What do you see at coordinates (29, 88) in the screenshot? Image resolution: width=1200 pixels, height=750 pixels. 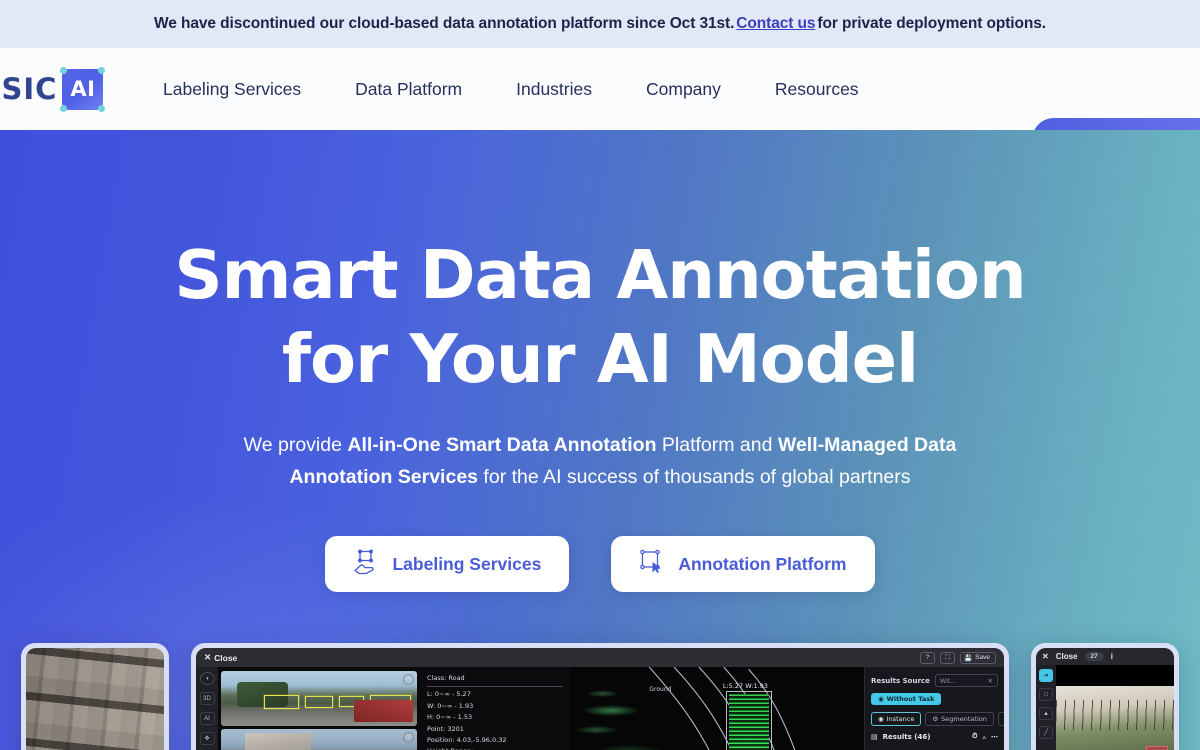 I see `logo-wordmark: ASIC` at bounding box center [29, 88].